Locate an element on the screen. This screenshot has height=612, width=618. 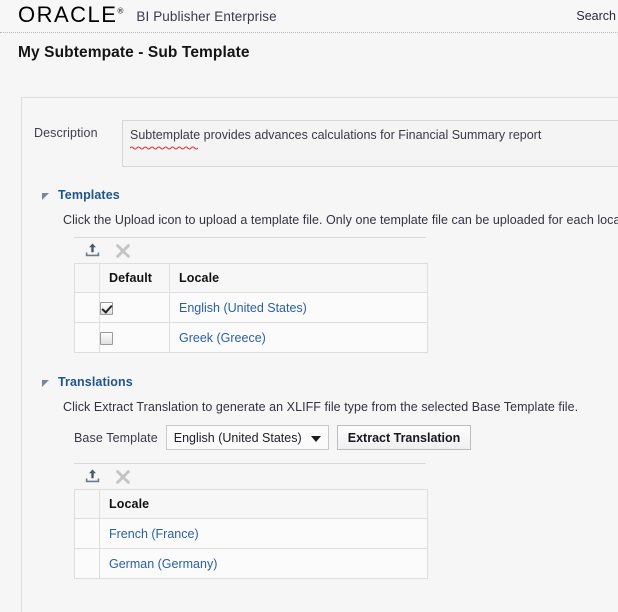
global-branding-bar: ORACLE® BI Publisher Enterprise Search is located at coordinates (309, 16).